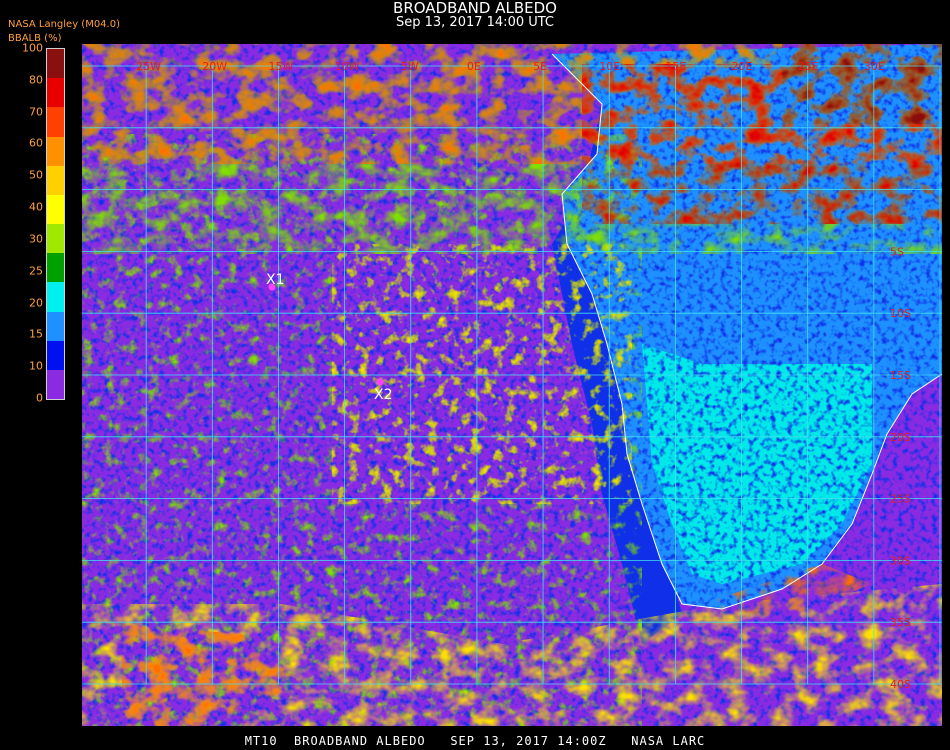 This screenshot has width=950, height=750. I want to click on colorbar-tick-label: 40, so click(36, 207).